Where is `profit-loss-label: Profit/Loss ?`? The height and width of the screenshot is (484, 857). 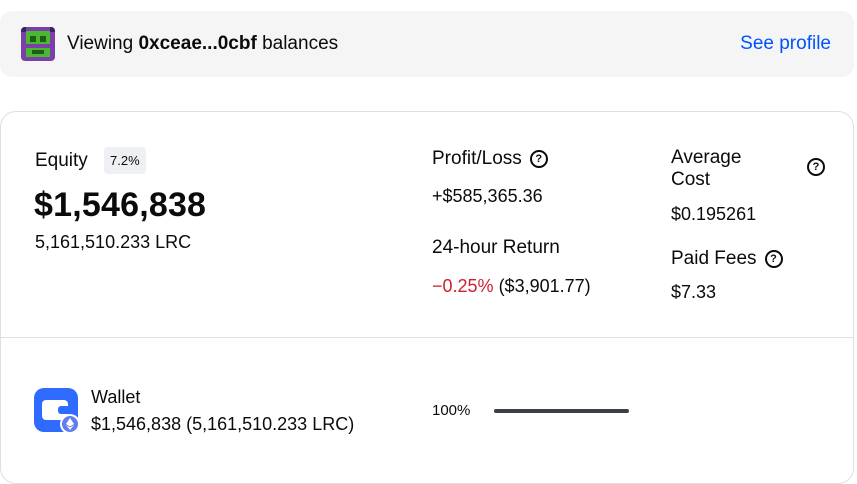 profit-loss-label: Profit/Loss ? is located at coordinates (490, 159).